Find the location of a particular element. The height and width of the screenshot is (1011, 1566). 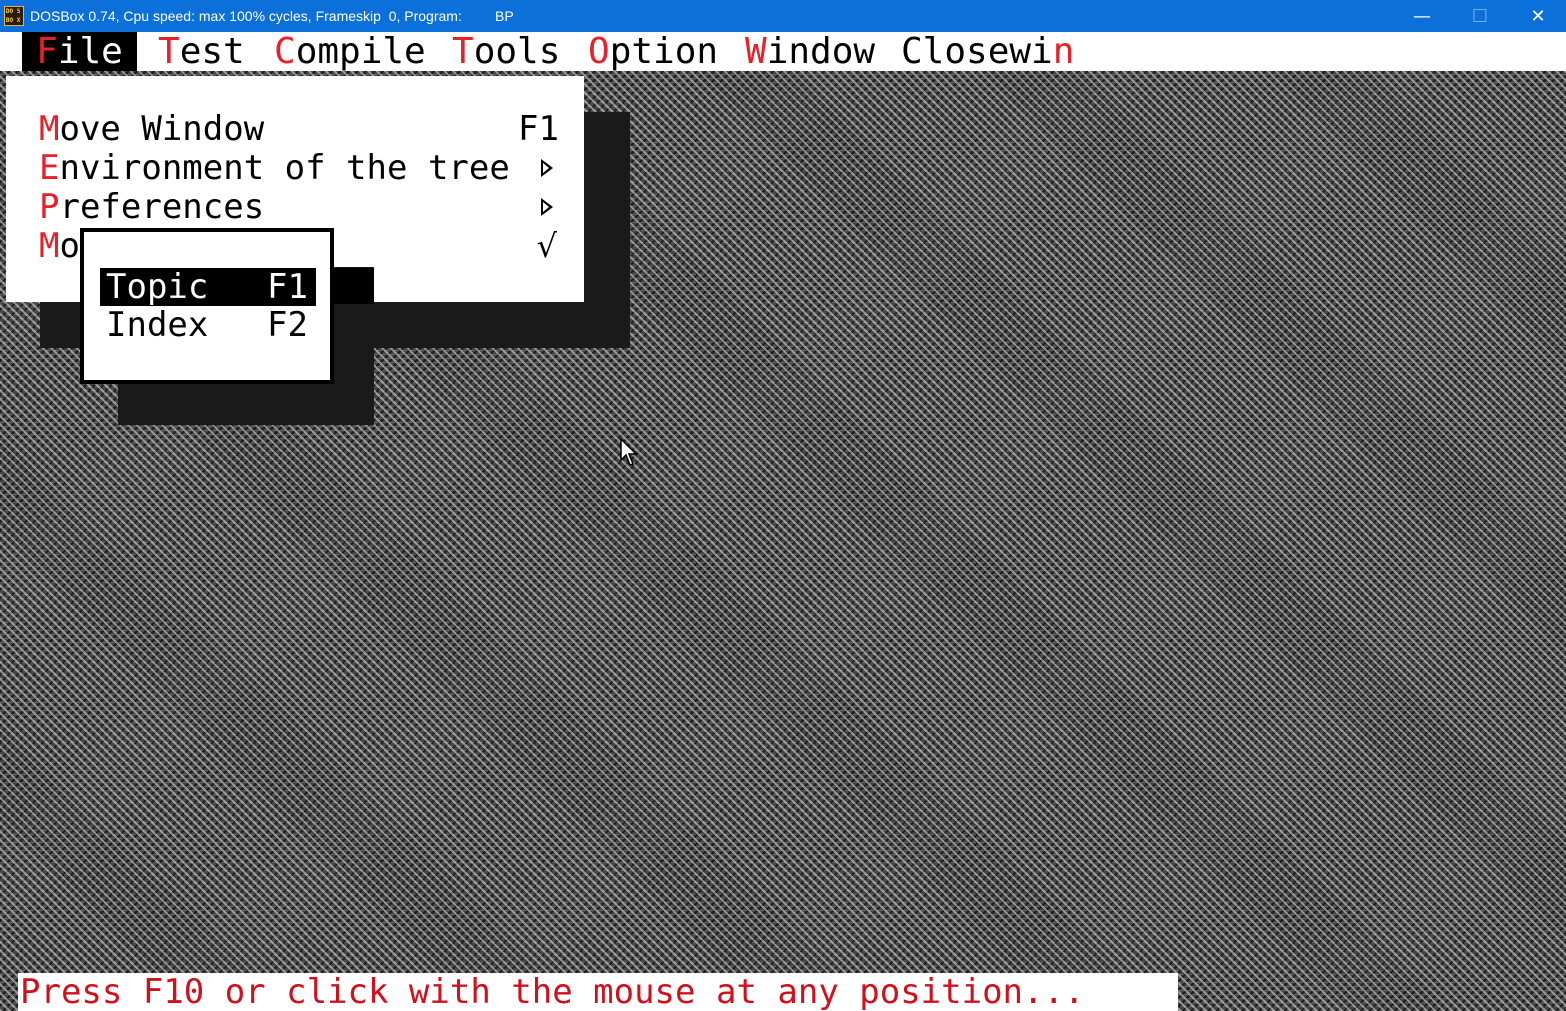

menu-window: Window is located at coordinates (810, 51).